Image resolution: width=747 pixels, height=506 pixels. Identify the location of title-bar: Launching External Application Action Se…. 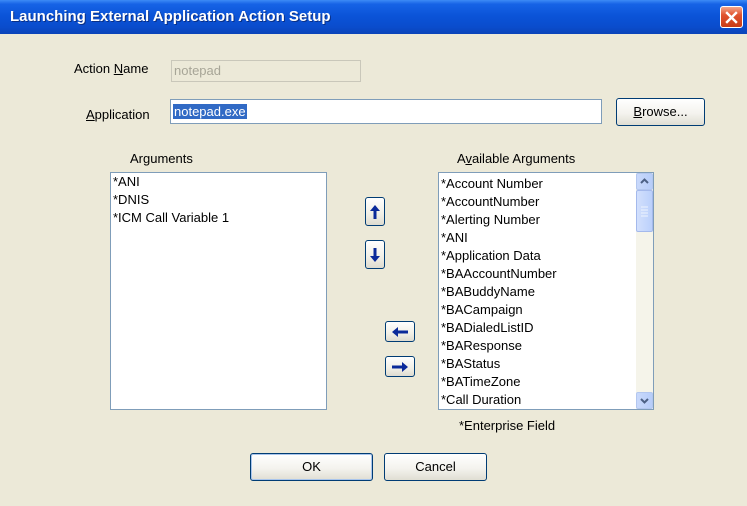
(373, 17).